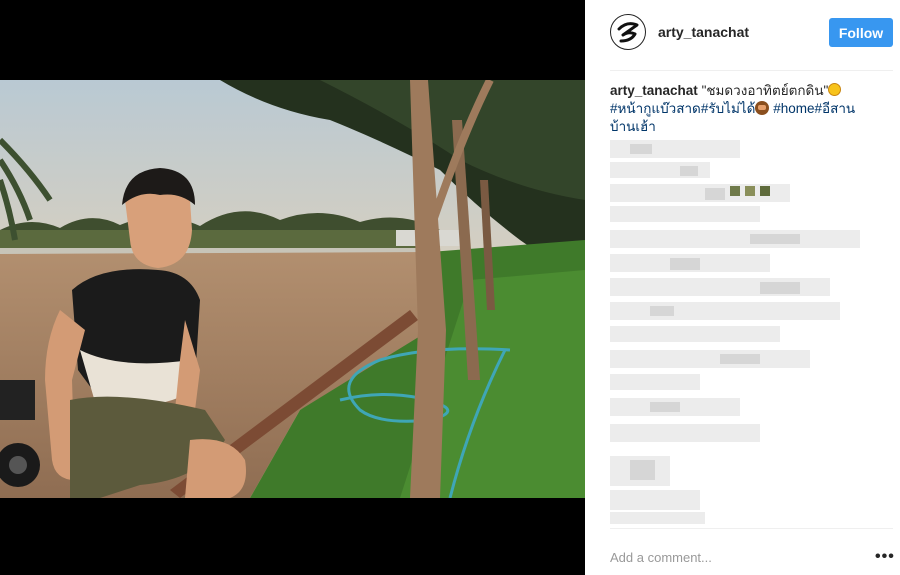 Image resolution: width=900 pixels, height=575 pixels. I want to click on avatar, so click(628, 32).